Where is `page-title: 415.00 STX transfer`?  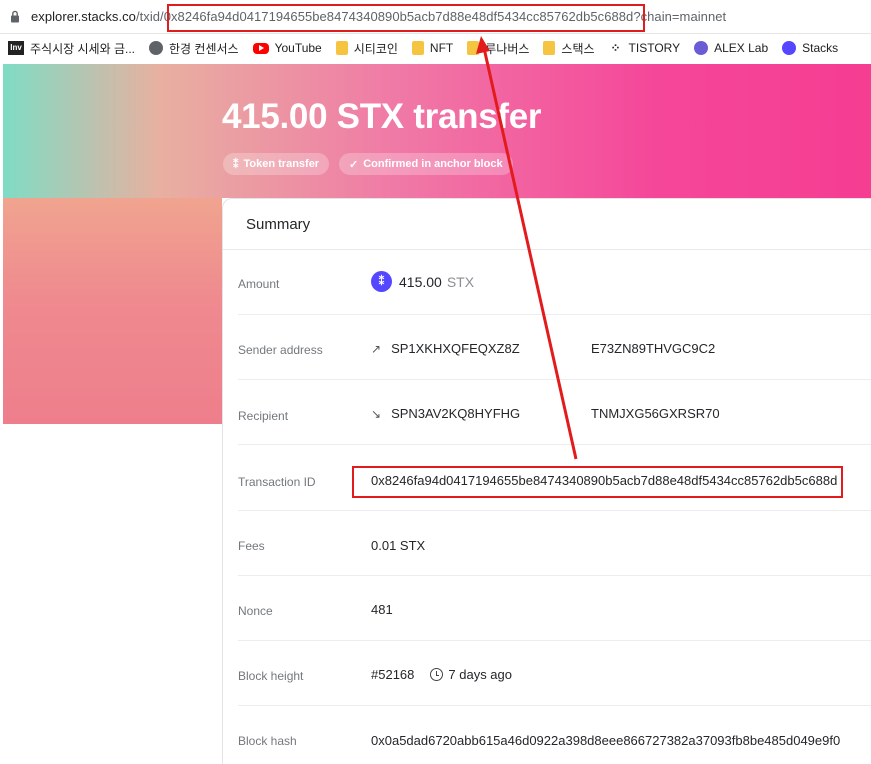
page-title: 415.00 STX transfer is located at coordinates (382, 116).